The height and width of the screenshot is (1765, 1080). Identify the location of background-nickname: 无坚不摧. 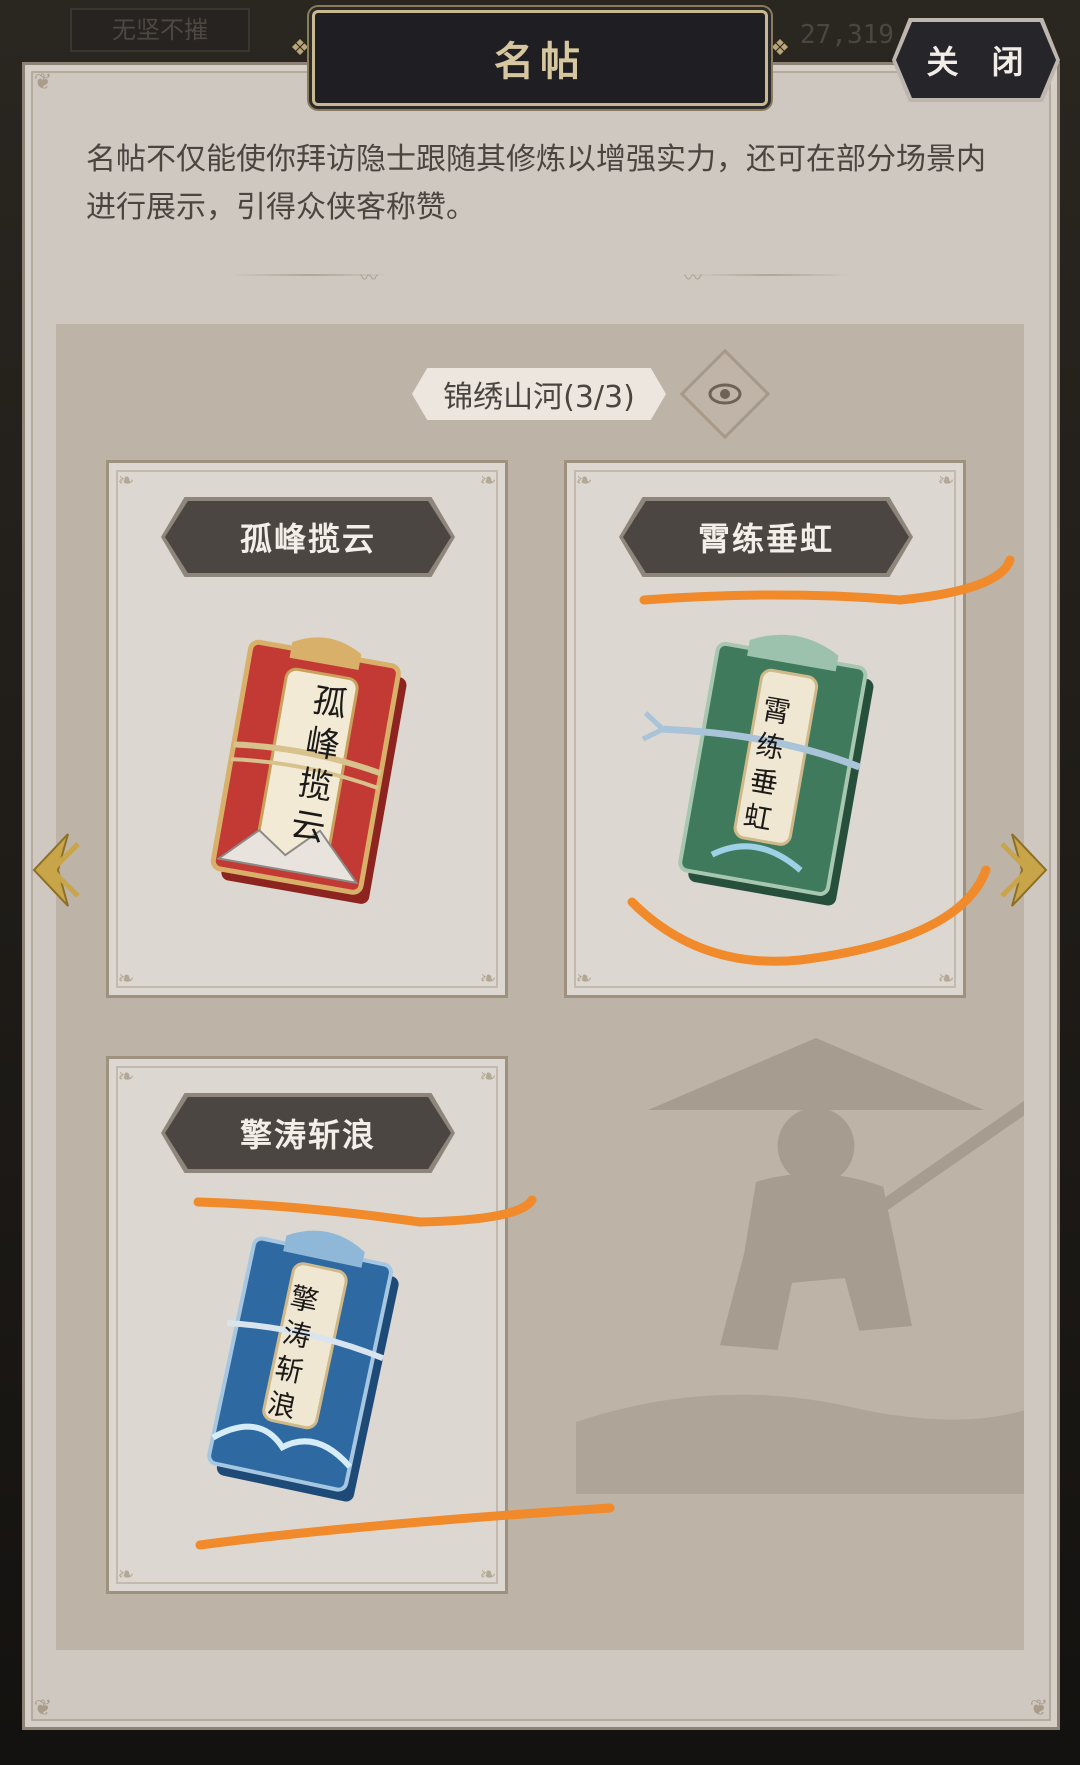
(160, 30).